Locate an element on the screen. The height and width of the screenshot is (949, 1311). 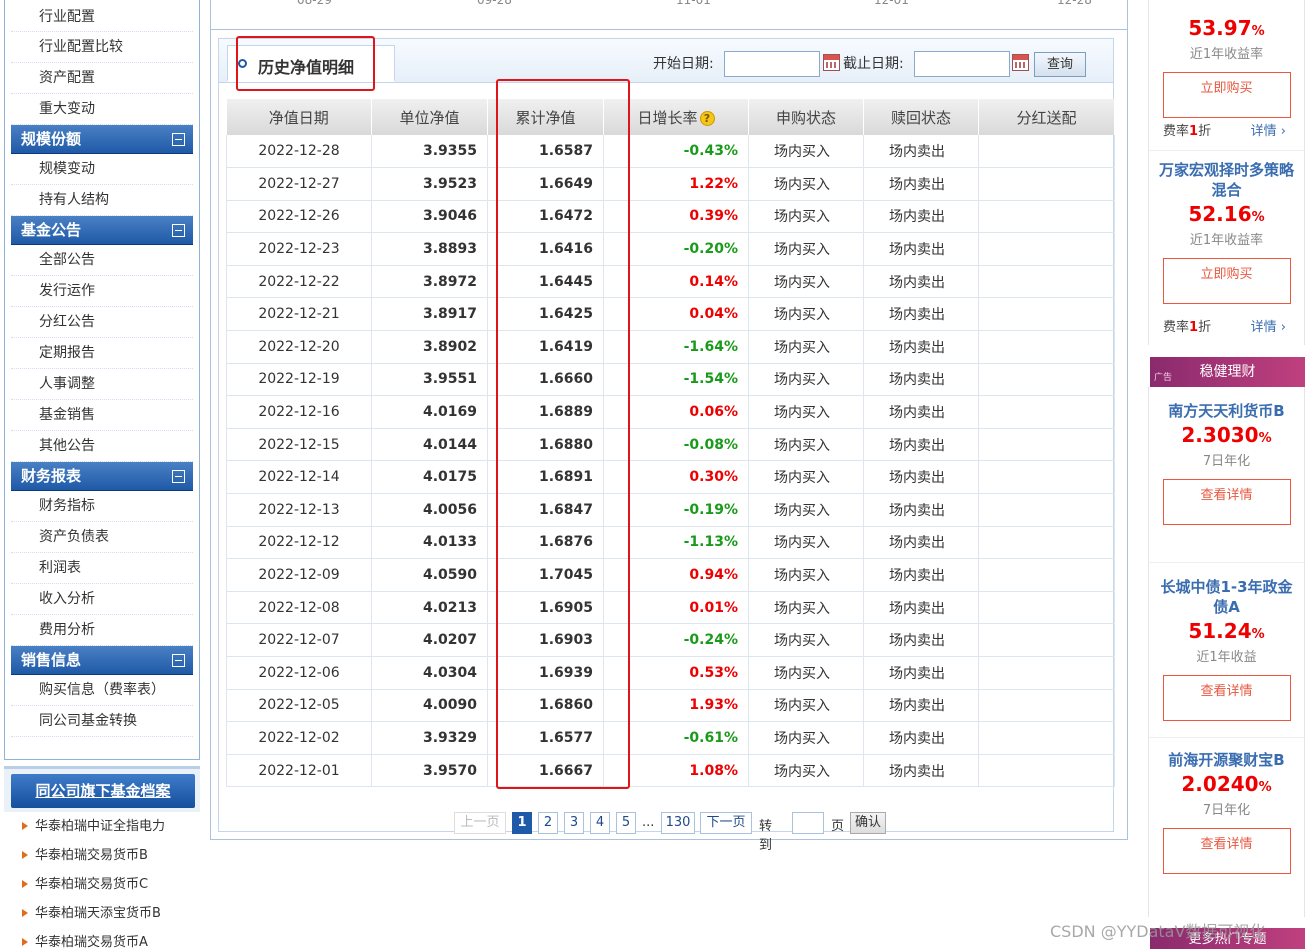
sidebar-item: 持有人结构 is located at coordinates (102, 200).